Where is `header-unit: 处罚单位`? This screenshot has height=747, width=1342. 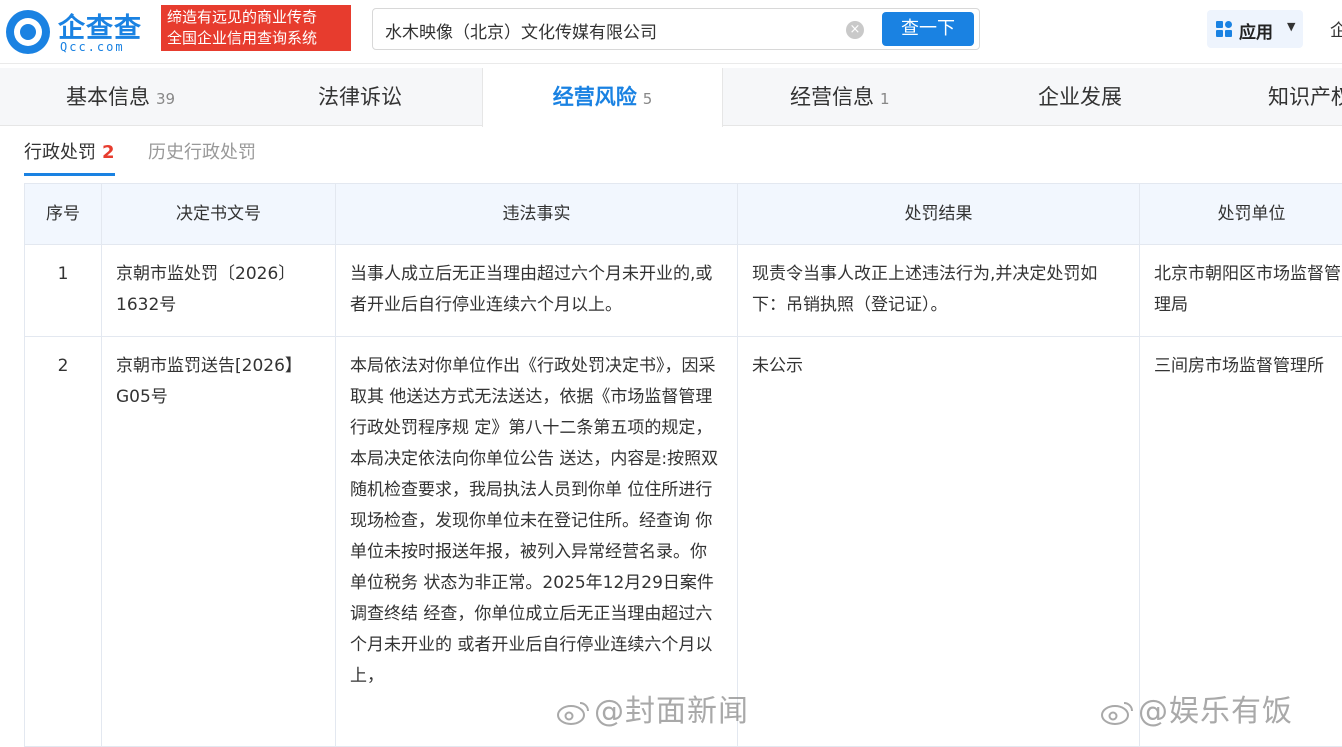
header-unit: 处罚单位 is located at coordinates (1241, 214).